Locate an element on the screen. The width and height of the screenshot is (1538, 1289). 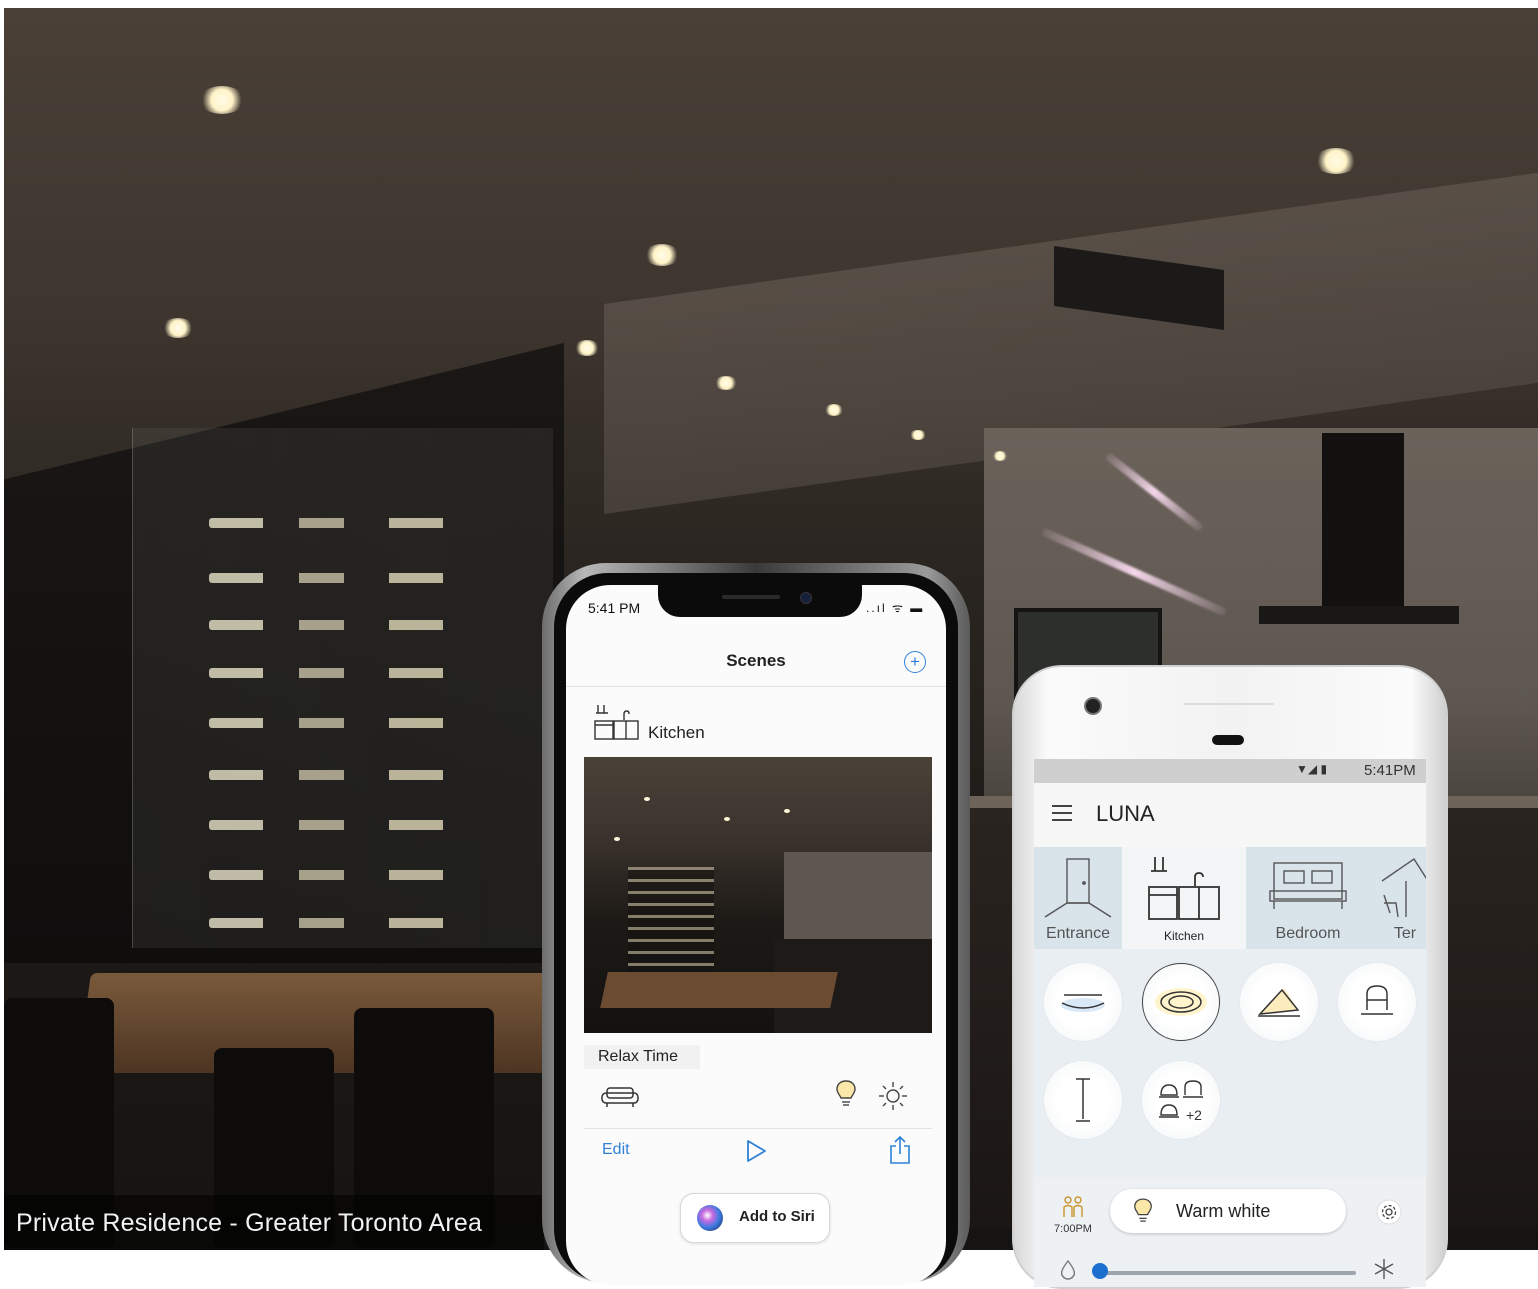
add-to-siri-button: Add to Siri is located at coordinates (755, 1218).